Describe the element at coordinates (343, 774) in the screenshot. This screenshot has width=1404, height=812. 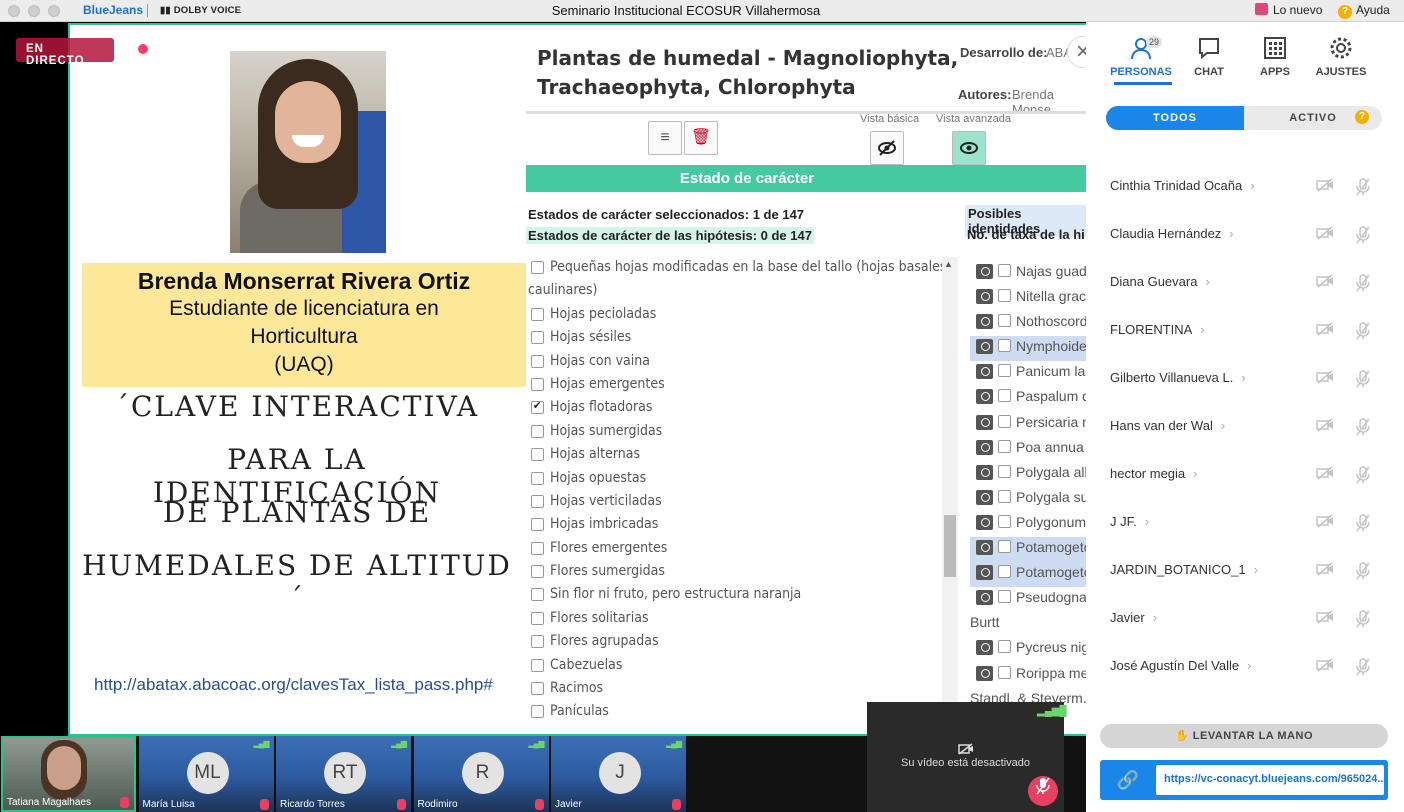
I see `participant-tile: RT ▂▄▆ Ricardo Torres` at that location.